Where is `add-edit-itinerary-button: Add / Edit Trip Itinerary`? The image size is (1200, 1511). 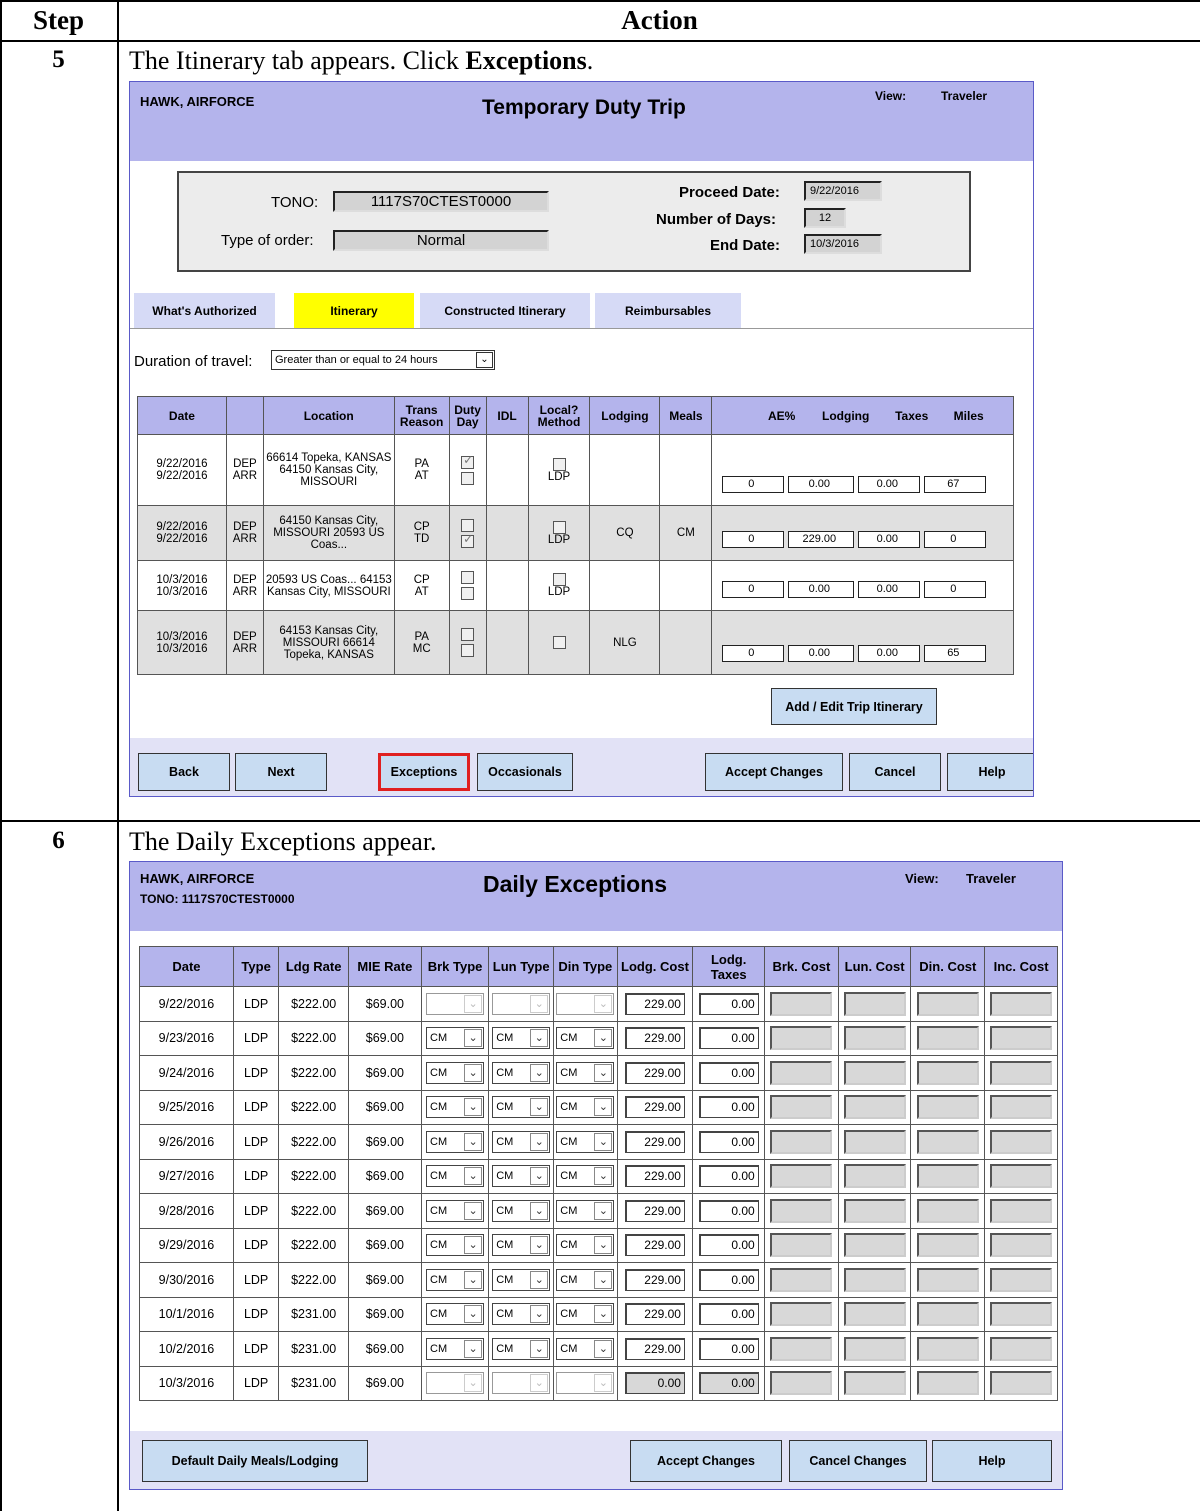
add-edit-itinerary-button: Add / Edit Trip Itinerary is located at coordinates (854, 706).